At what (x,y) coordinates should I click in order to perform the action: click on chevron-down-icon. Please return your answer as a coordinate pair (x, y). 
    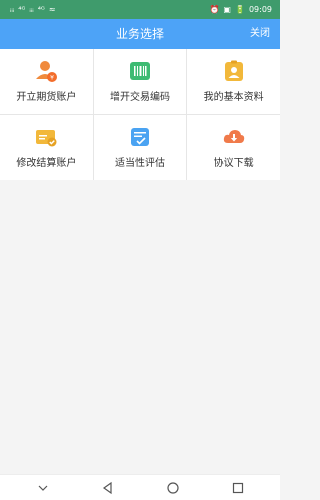
    Looking at the image, I should click on (43, 488).